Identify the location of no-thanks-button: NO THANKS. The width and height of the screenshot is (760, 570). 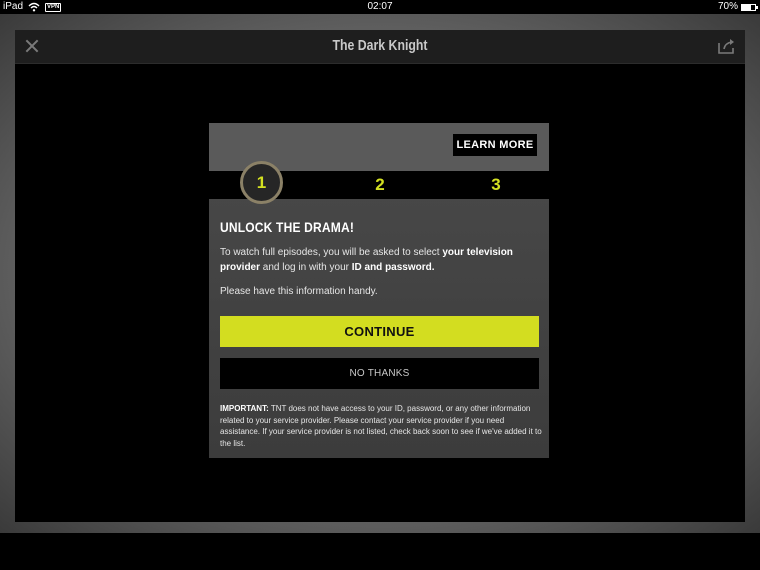
(379, 373).